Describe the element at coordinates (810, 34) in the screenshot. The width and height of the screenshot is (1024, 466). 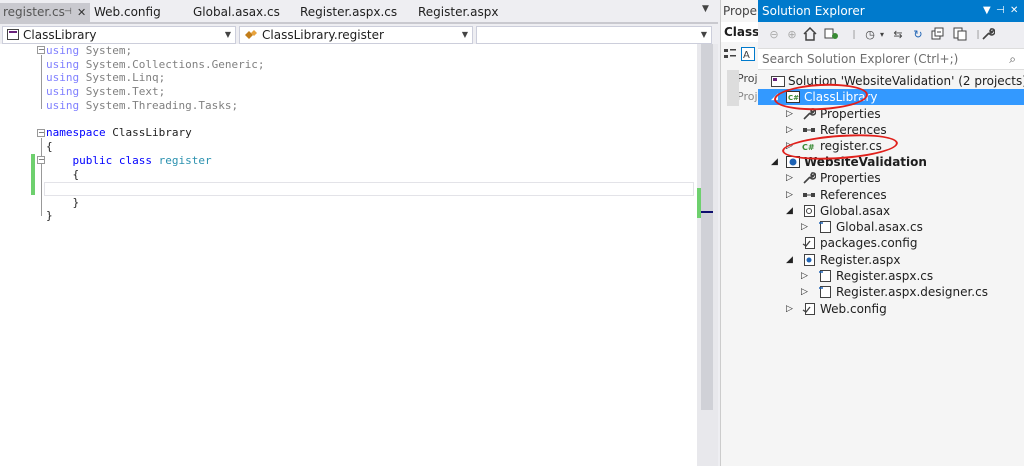
I see `home-icon` at that location.